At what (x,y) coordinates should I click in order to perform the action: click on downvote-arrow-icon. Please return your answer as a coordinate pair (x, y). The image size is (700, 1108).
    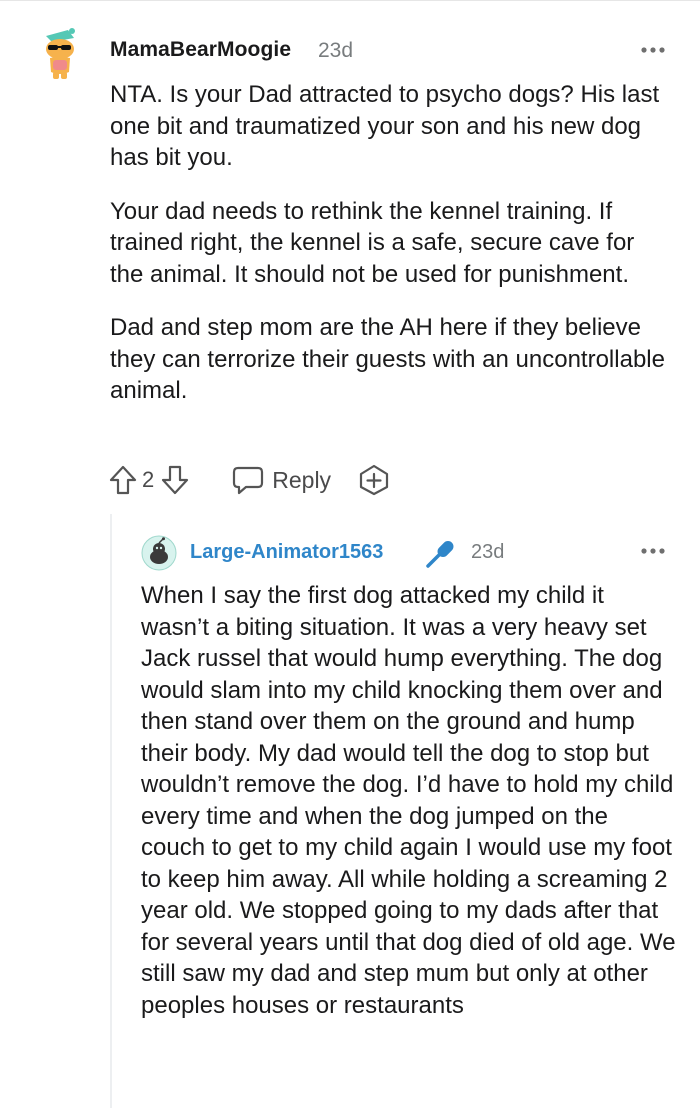
    Looking at the image, I should click on (175, 480).